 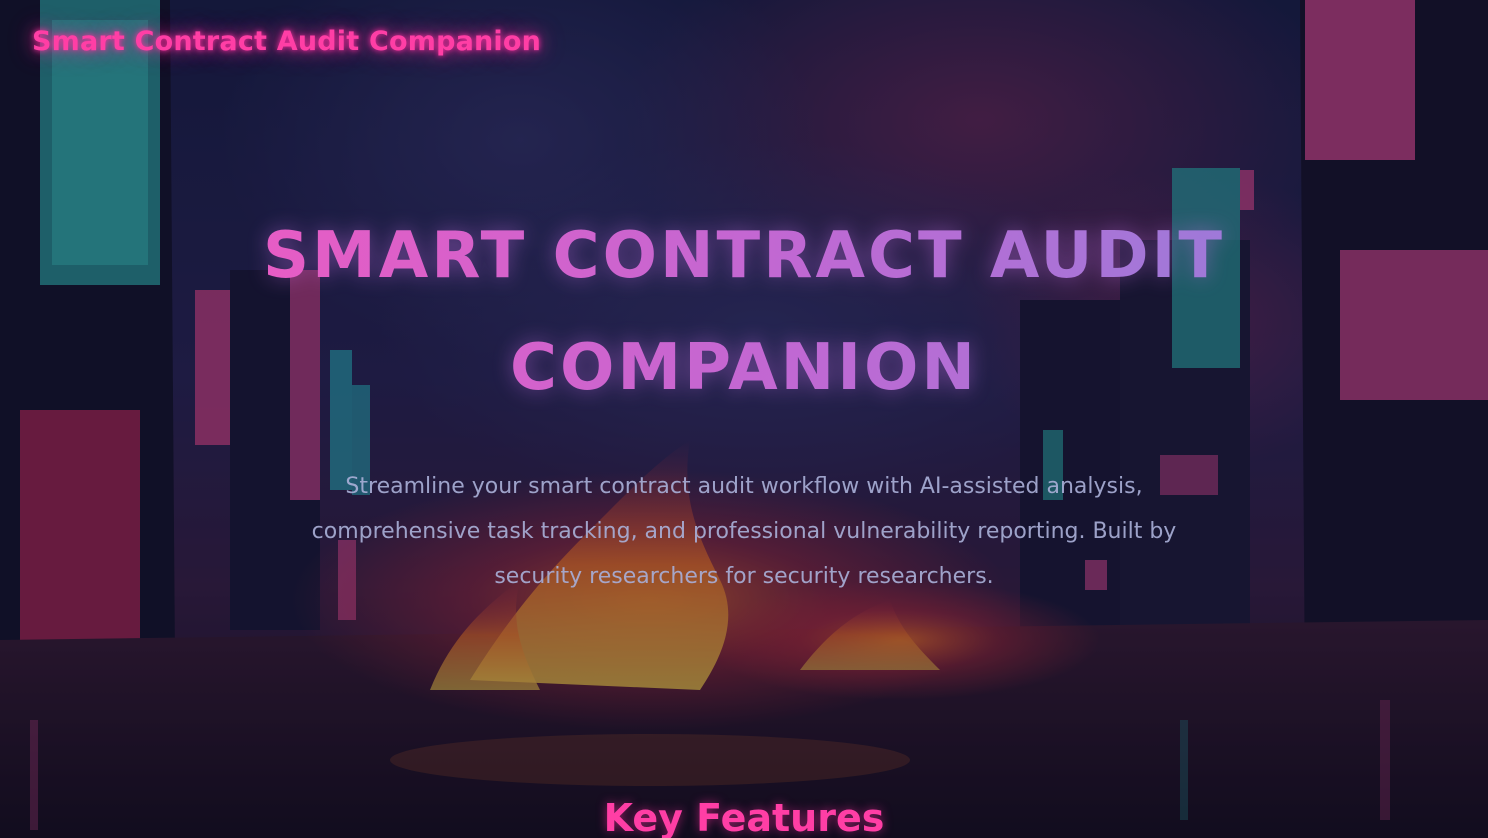 What do you see at coordinates (286, 41) in the screenshot?
I see `brand-logo-link: Smart Contract Audit Companion` at bounding box center [286, 41].